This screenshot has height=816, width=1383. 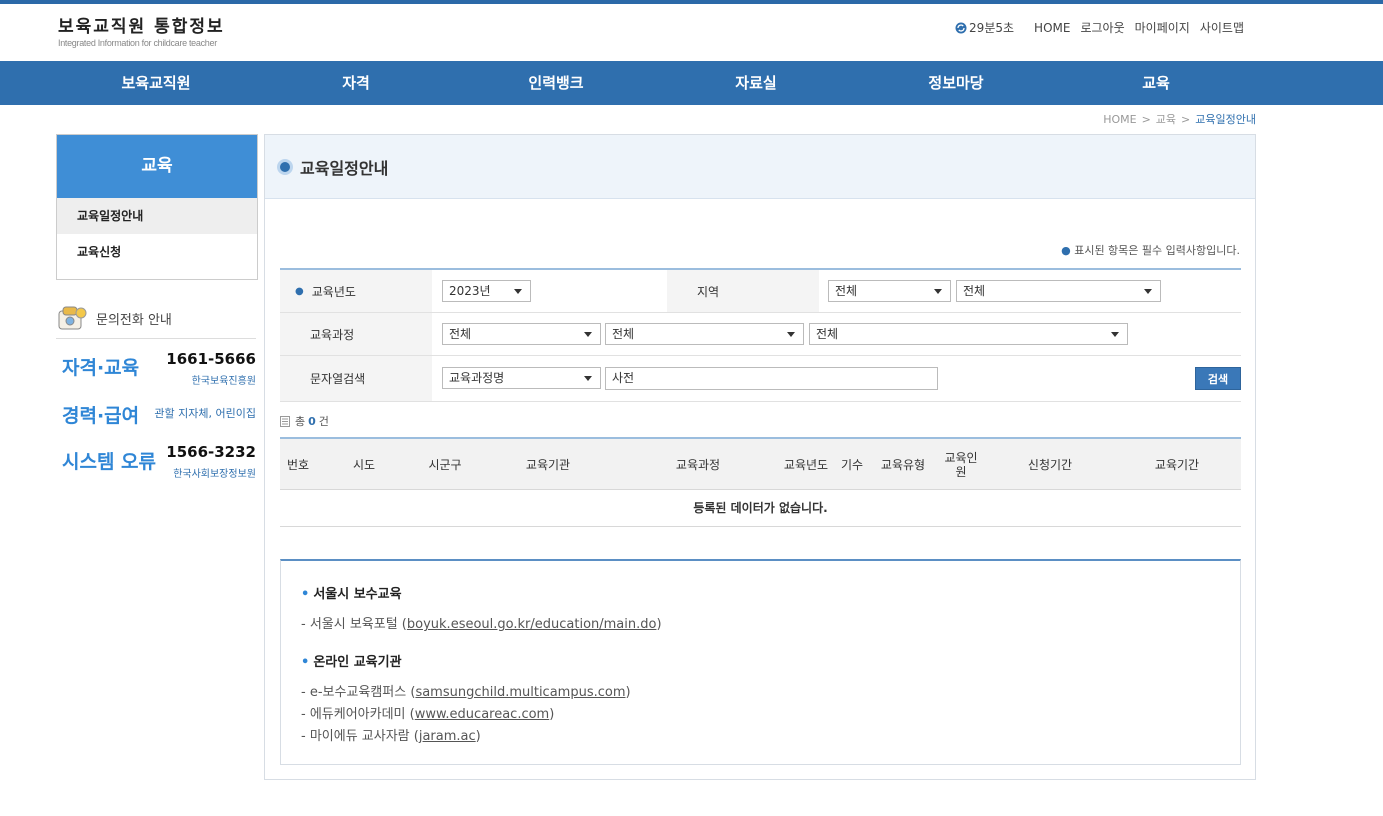 What do you see at coordinates (134, 320) in the screenshot?
I see `contact-heading-label: 문의전화 안내` at bounding box center [134, 320].